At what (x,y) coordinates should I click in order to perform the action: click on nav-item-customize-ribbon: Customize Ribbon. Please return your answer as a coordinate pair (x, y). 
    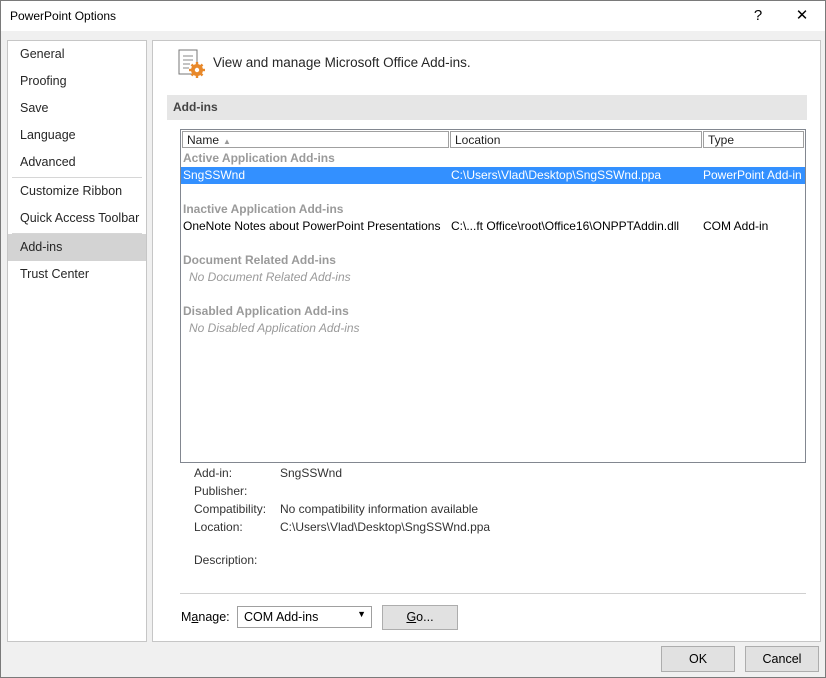
    Looking at the image, I should click on (77, 191).